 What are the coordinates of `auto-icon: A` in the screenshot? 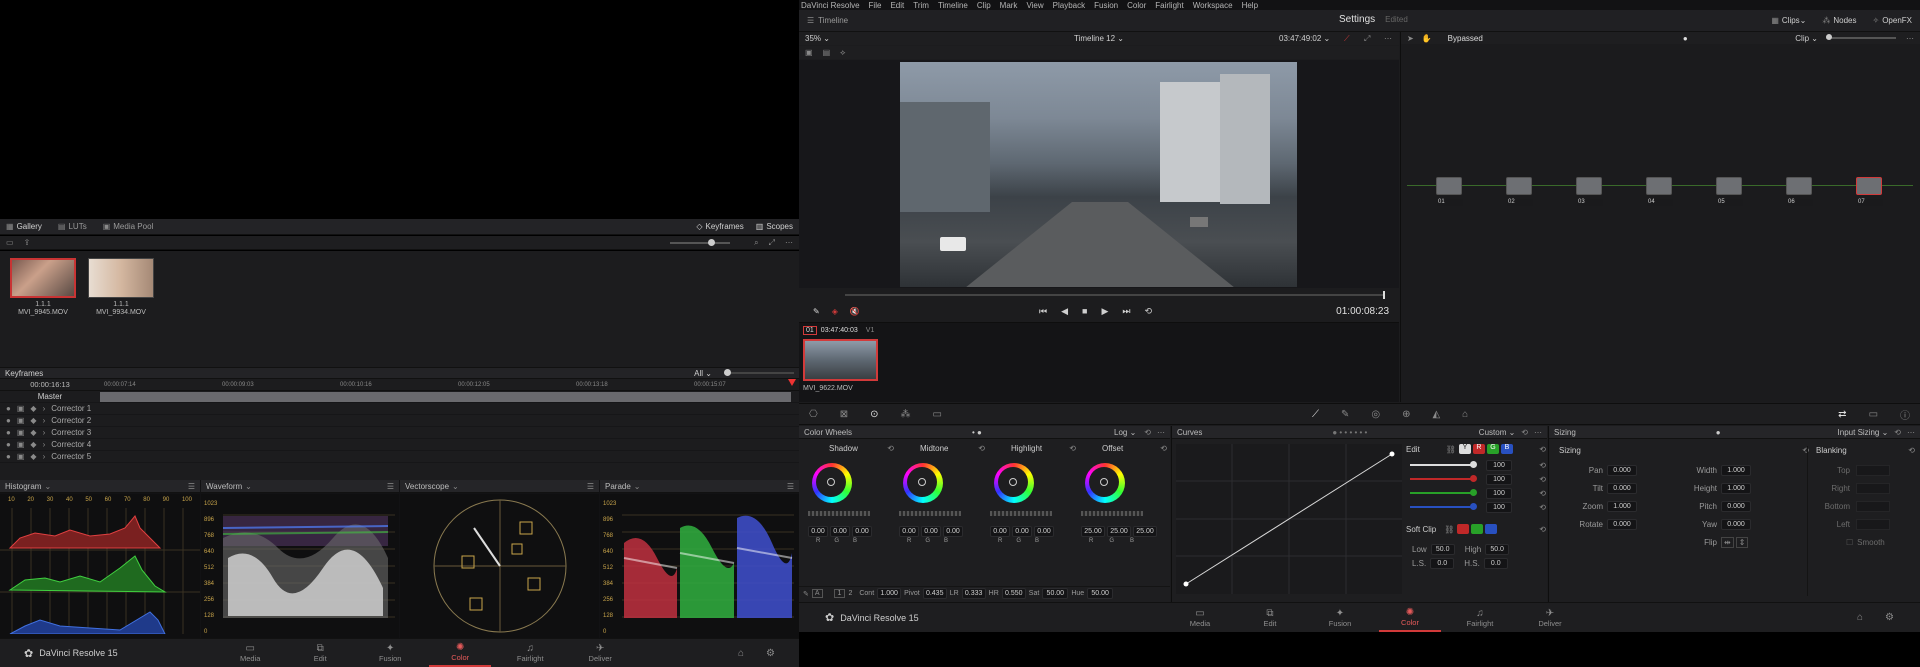 It's located at (817, 593).